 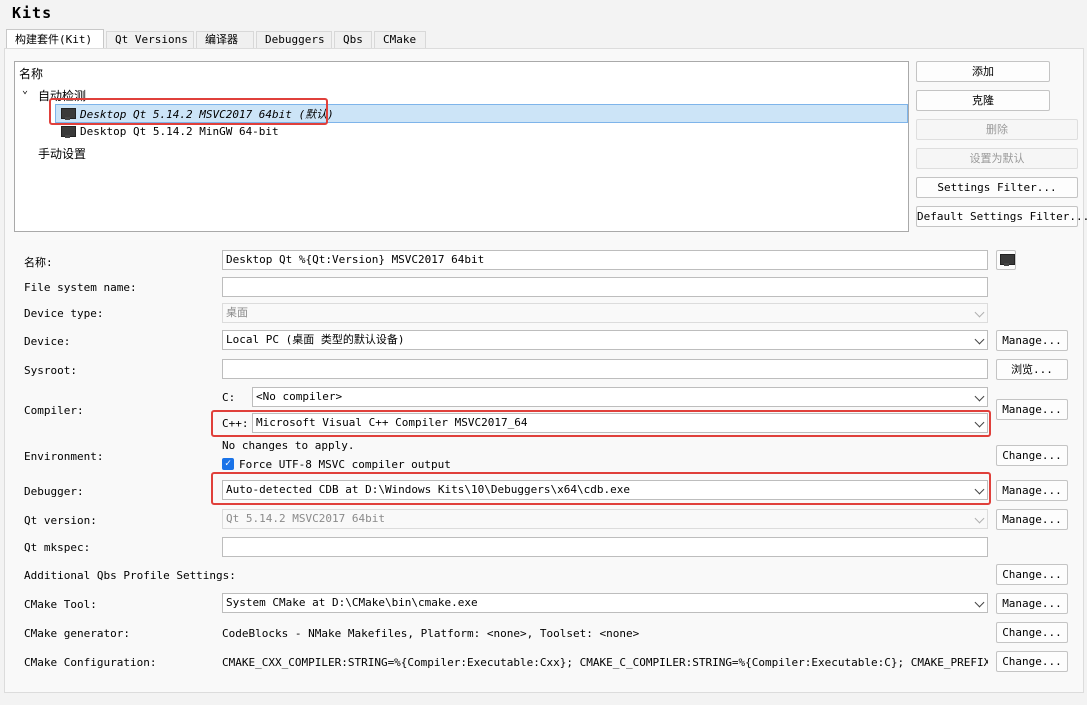 I want to click on tab-kits: 构建套件(Kit), so click(x=55, y=39).